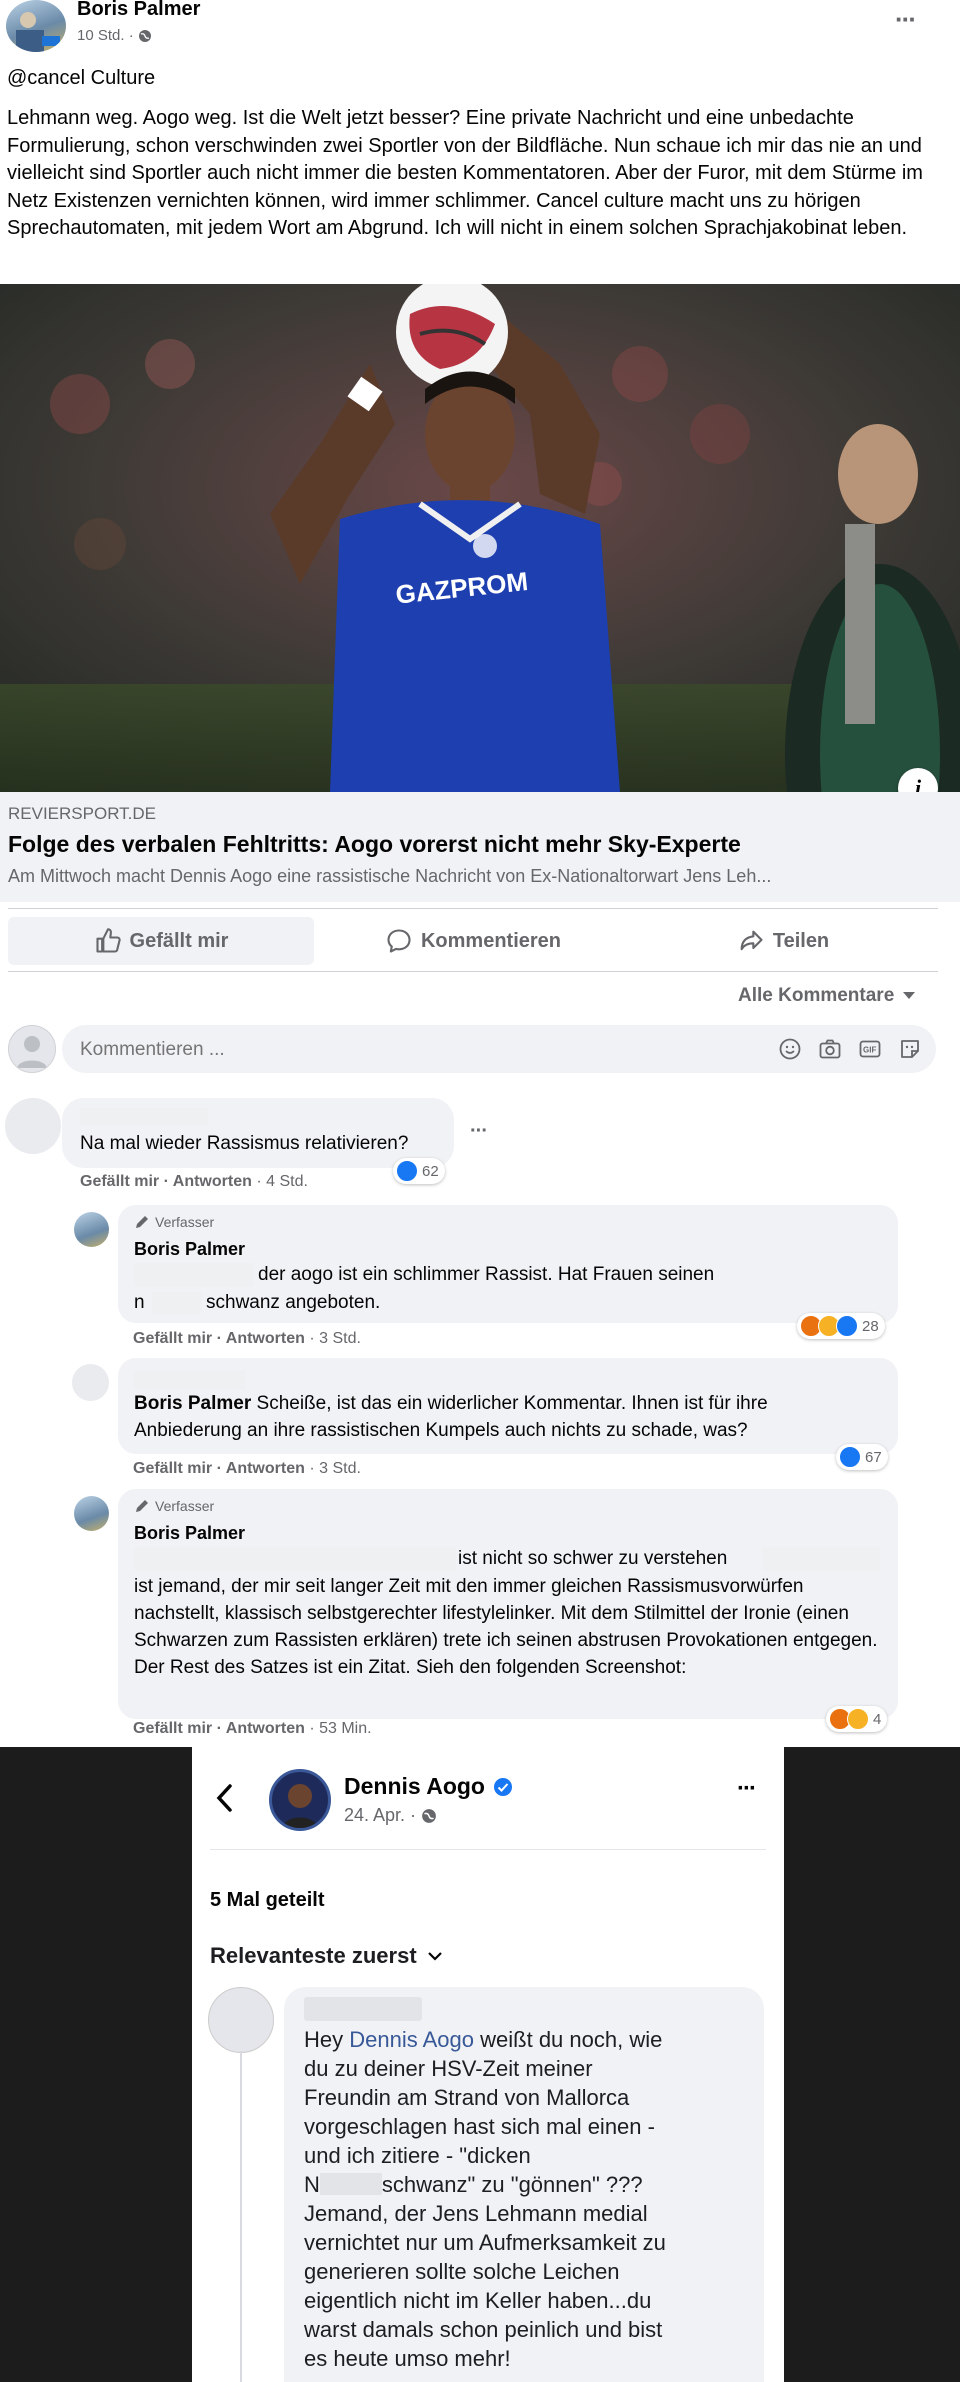 The width and height of the screenshot is (960, 2382). I want to click on reply-reactions: 28, so click(841, 1326).